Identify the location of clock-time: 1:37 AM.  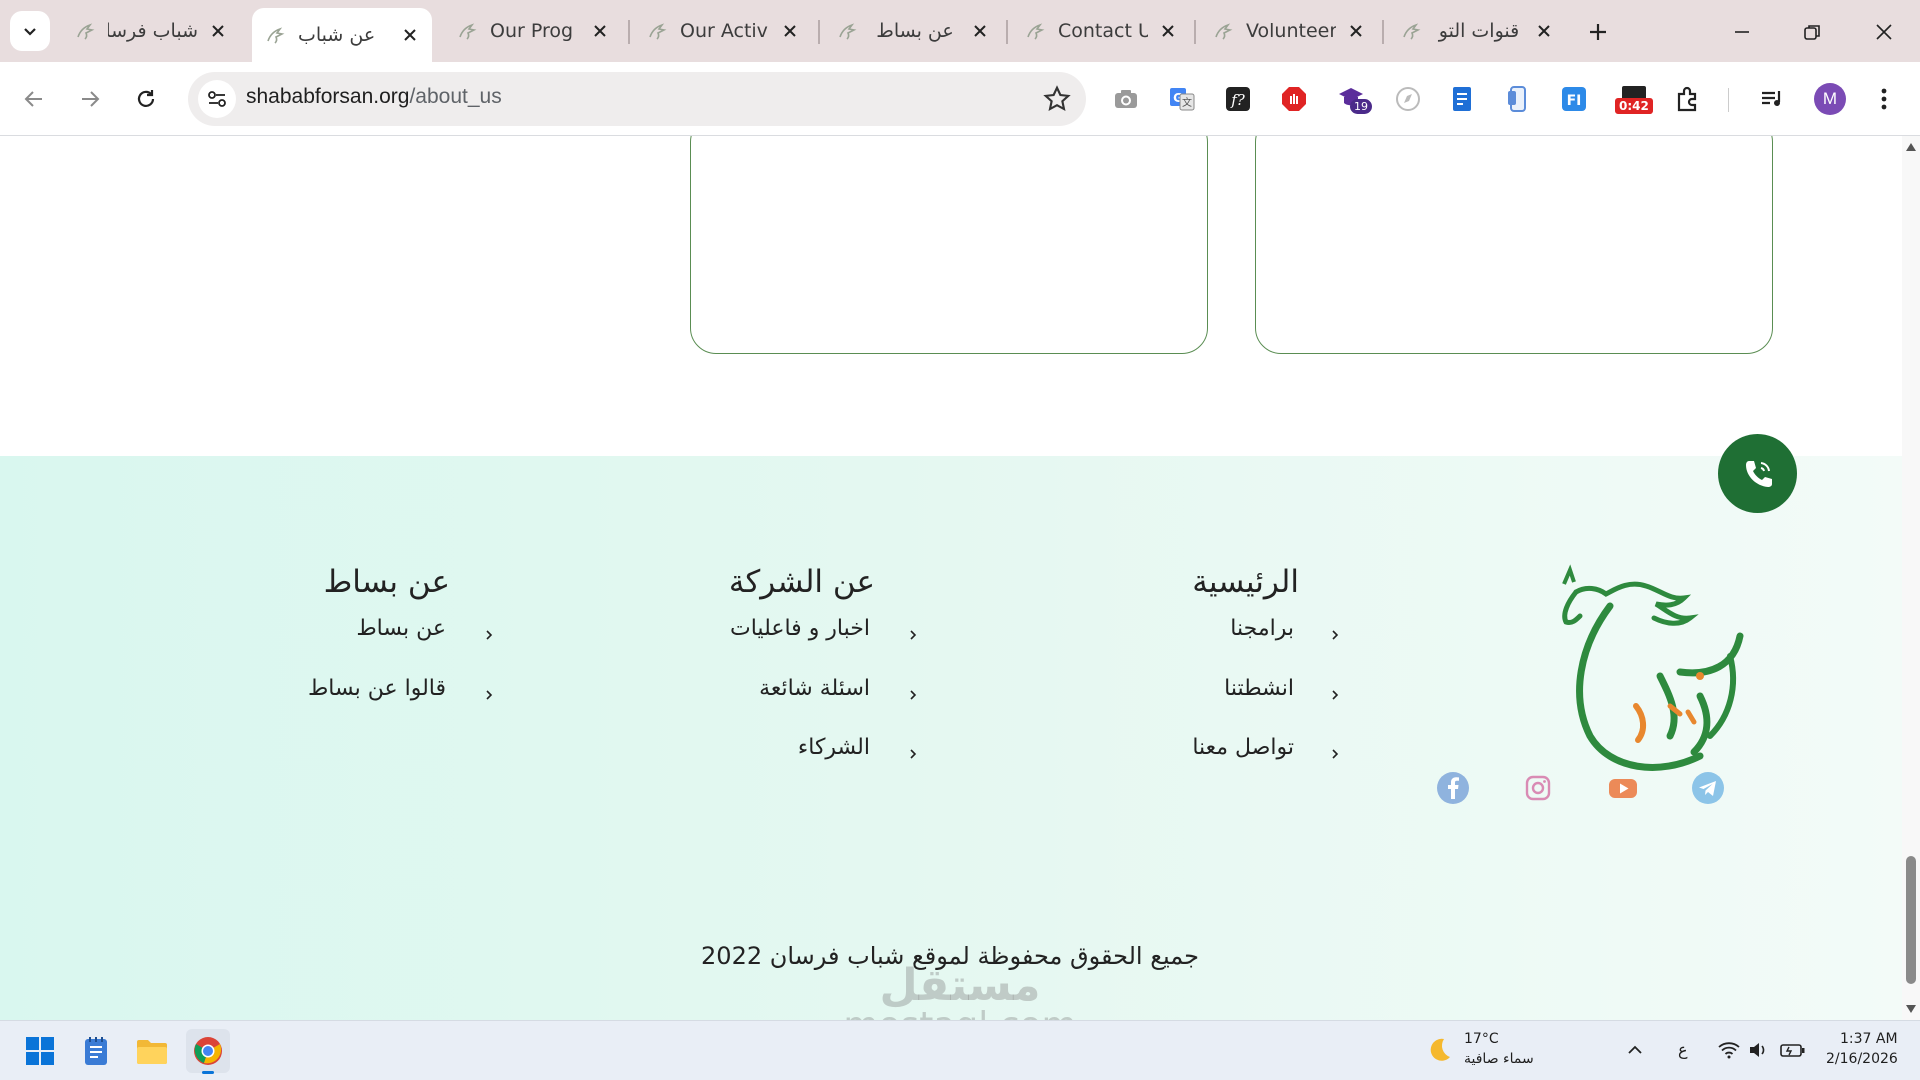
(1869, 1039).